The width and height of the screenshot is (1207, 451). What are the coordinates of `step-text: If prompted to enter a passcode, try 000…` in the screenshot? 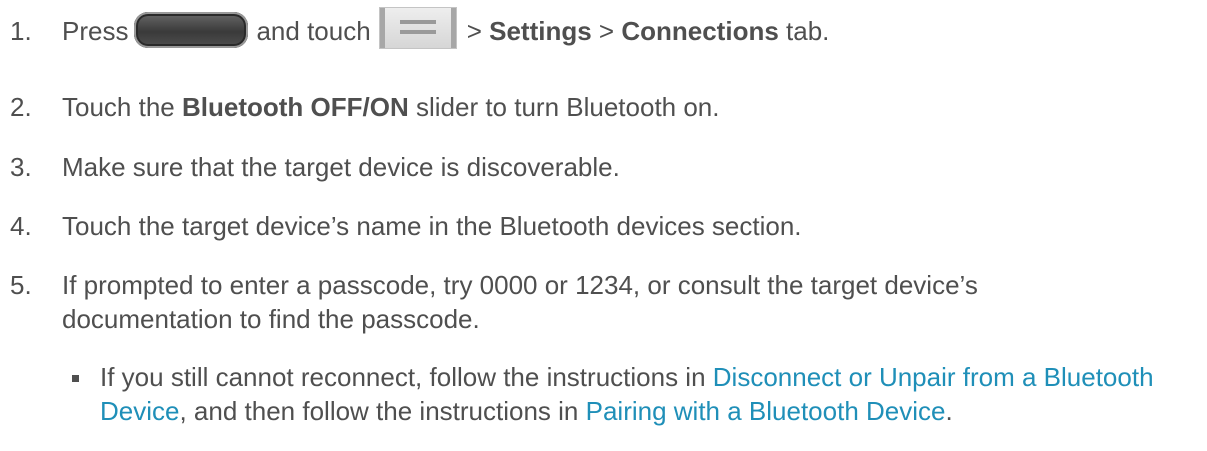 It's located at (520, 302).